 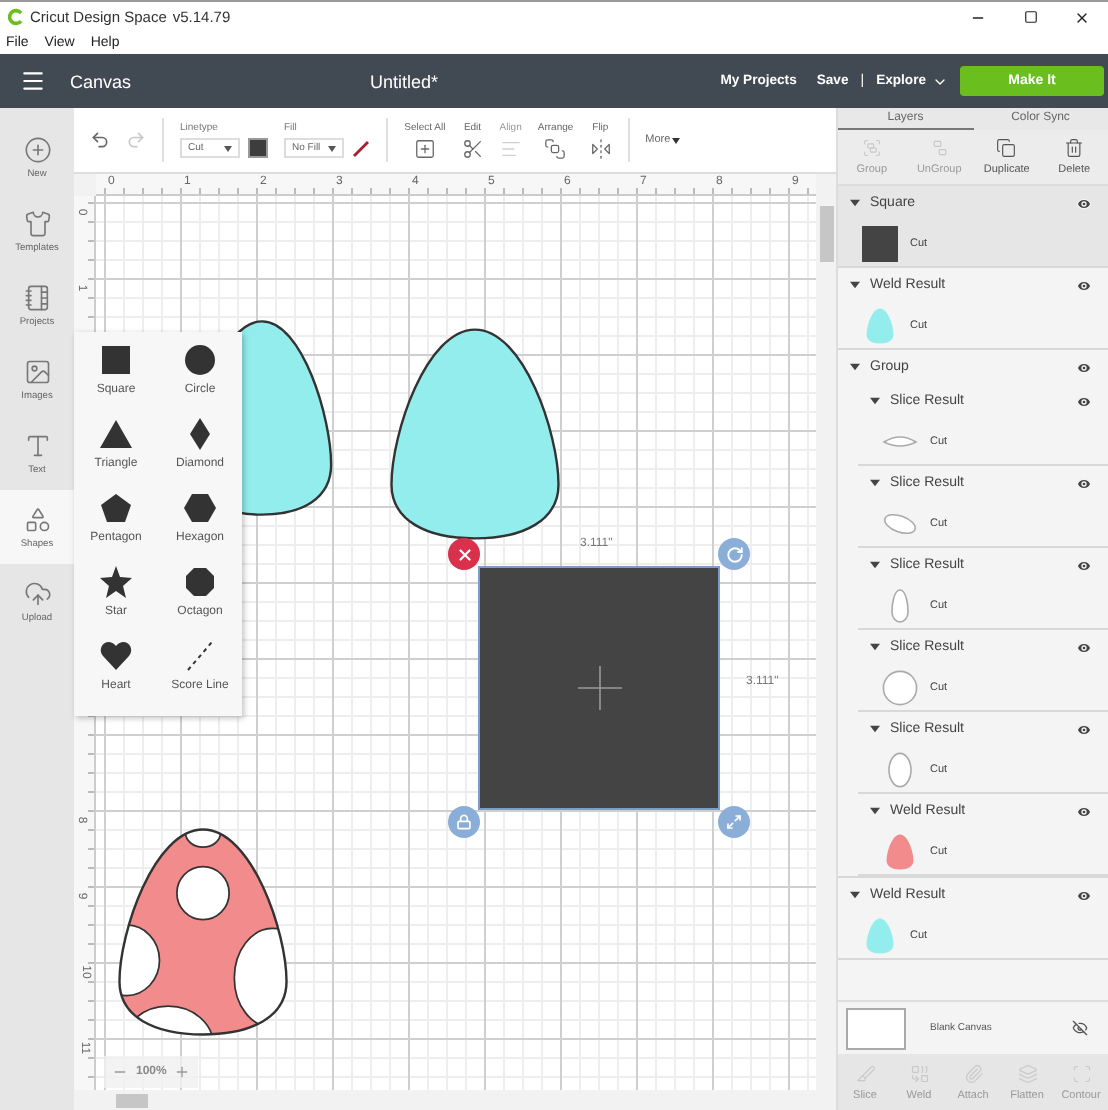 I want to click on document-title: Untitled*, so click(x=404, y=81).